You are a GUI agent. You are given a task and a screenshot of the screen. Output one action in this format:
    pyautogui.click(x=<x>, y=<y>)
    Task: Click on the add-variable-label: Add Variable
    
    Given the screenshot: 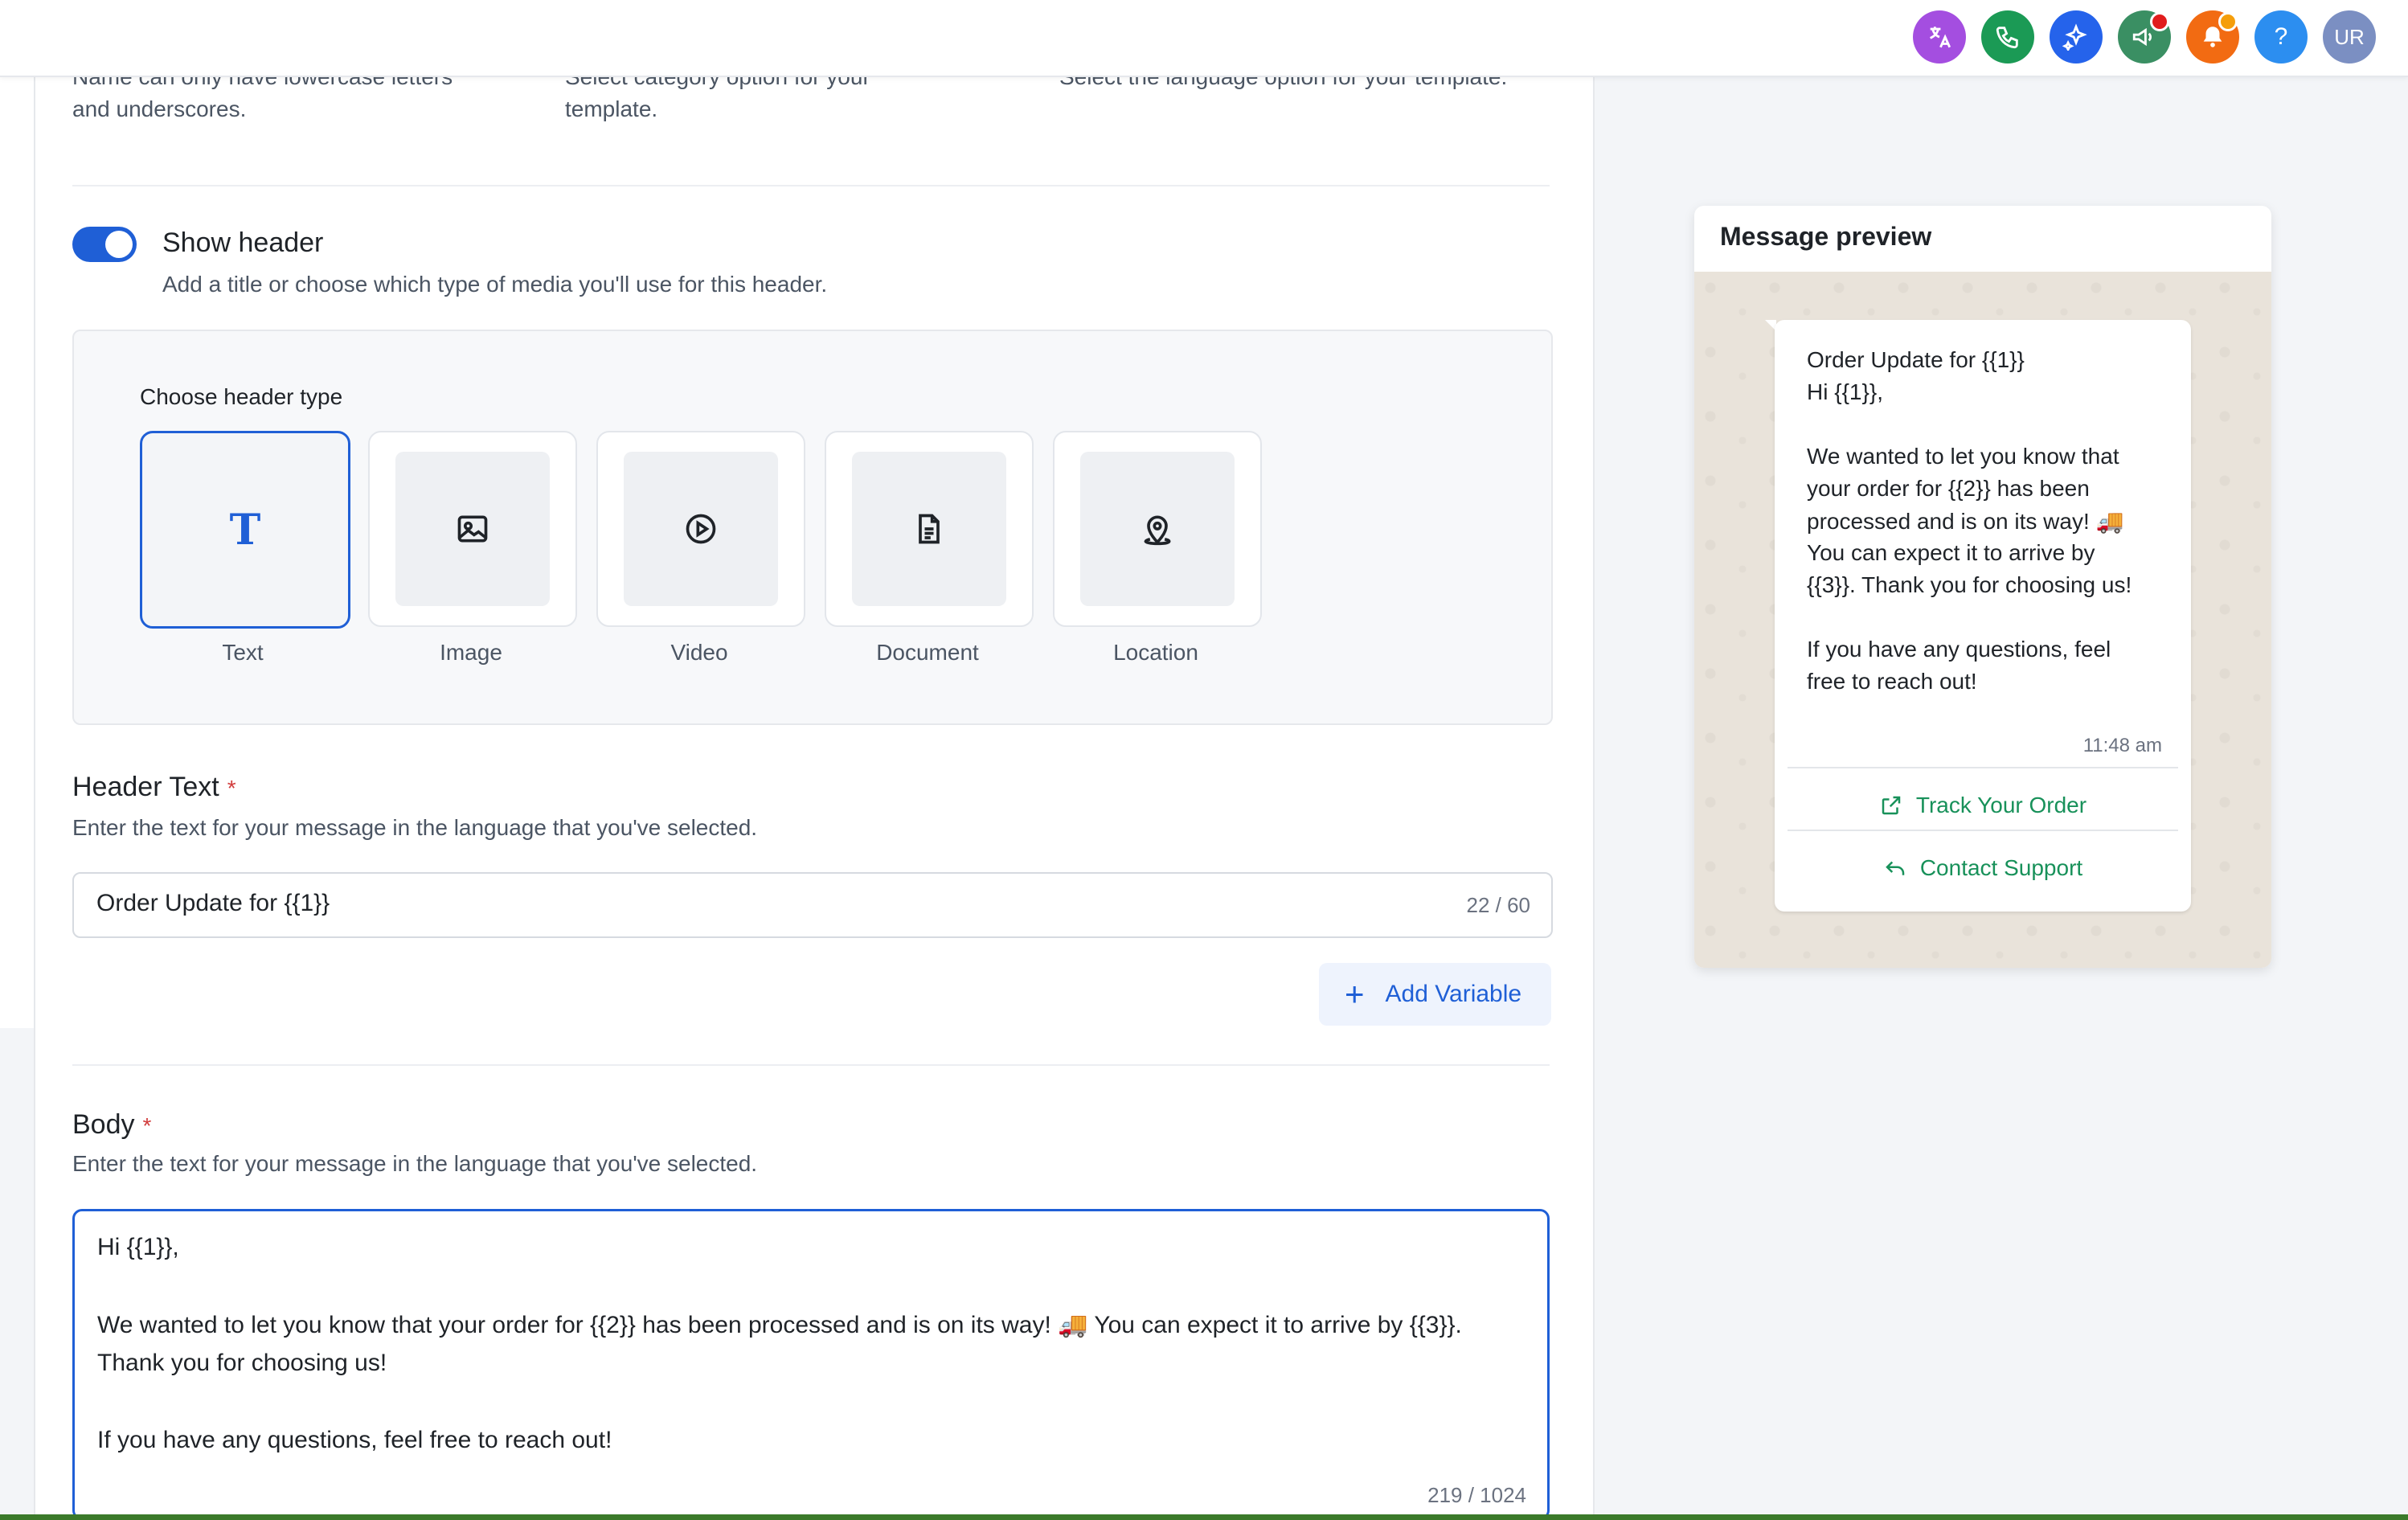 What is the action you would take?
    pyautogui.click(x=1453, y=994)
    